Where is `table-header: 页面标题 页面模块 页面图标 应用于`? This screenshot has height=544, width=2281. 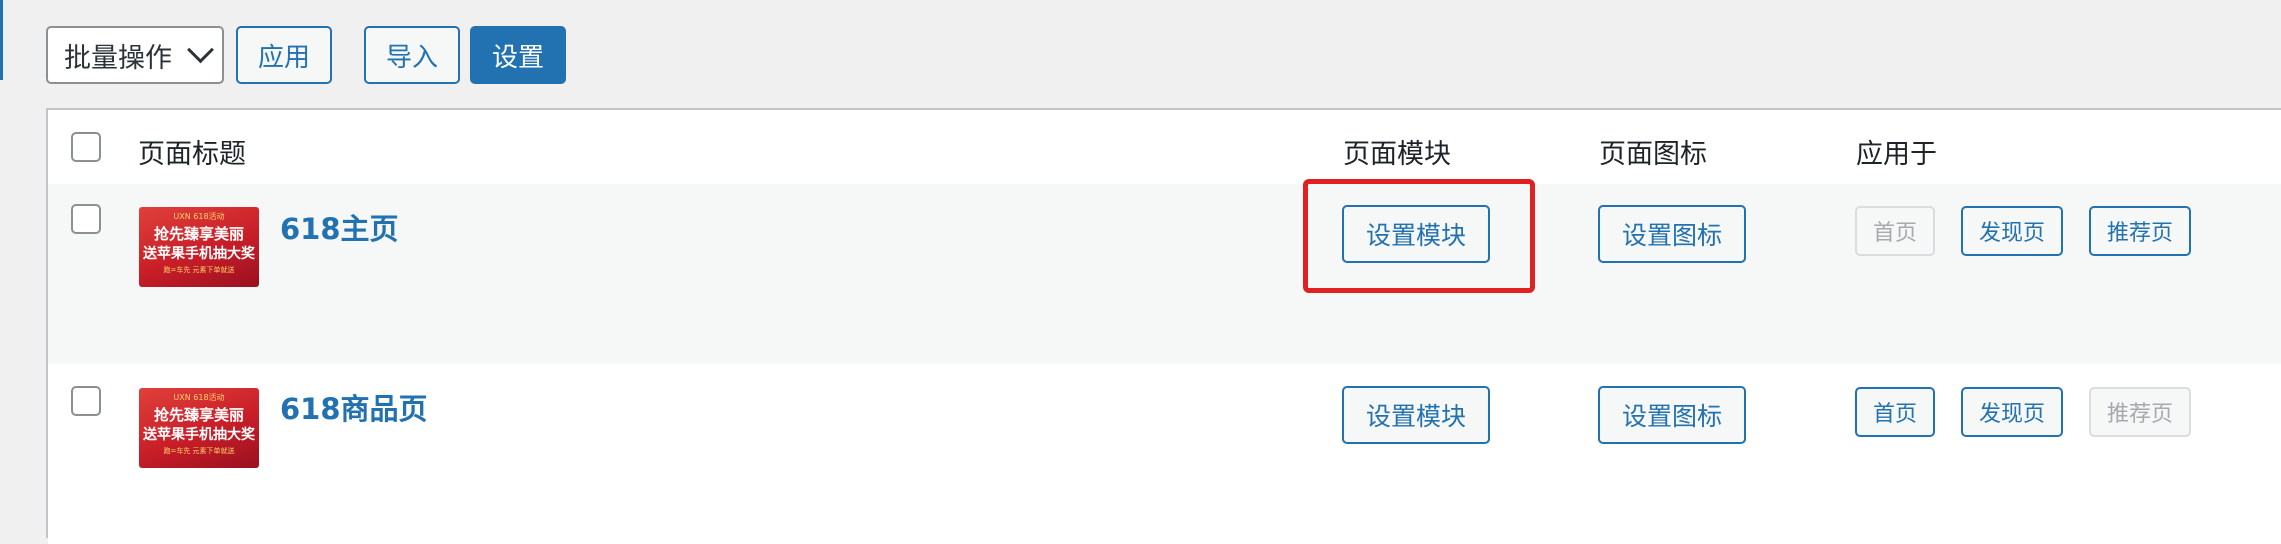 table-header: 页面标题 页面模块 页面图标 应用于 is located at coordinates (1164, 148).